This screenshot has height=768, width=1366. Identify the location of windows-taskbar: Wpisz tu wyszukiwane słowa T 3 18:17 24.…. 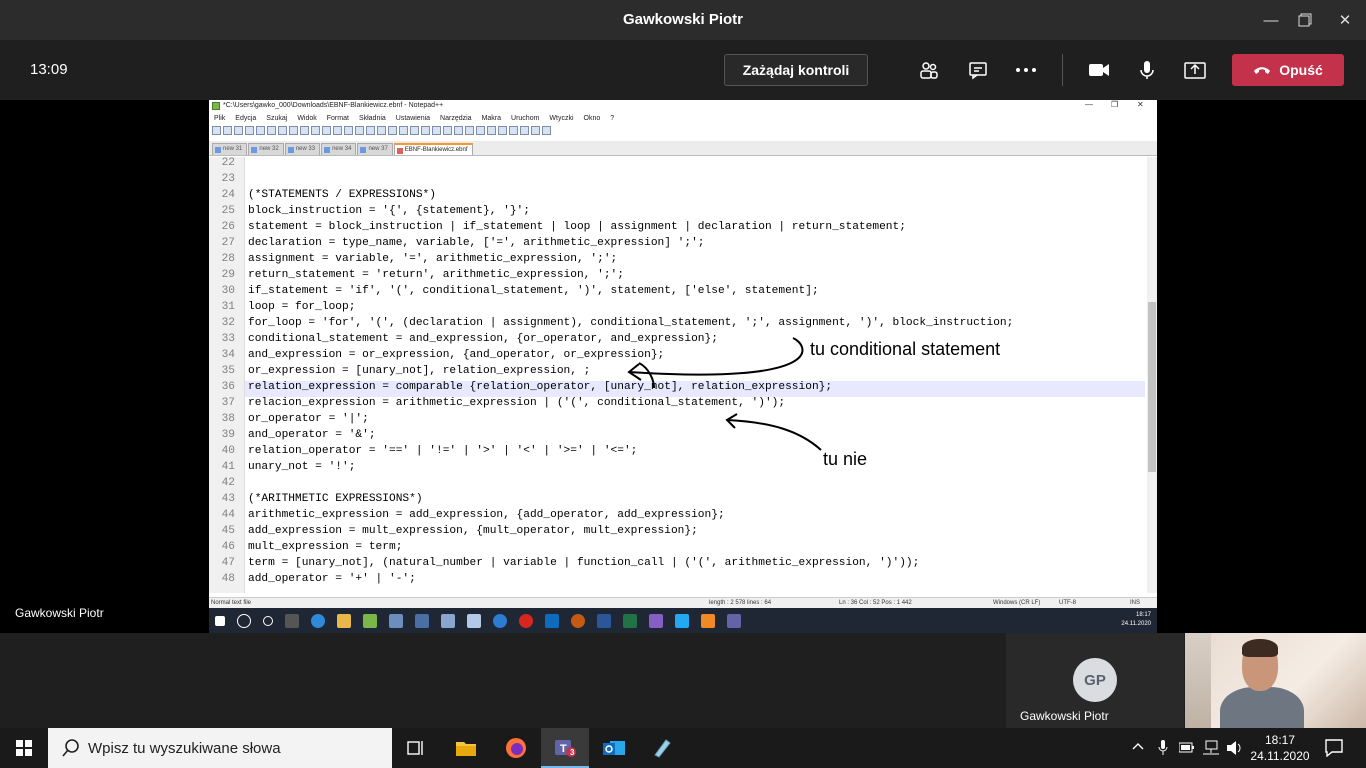
(683, 748).